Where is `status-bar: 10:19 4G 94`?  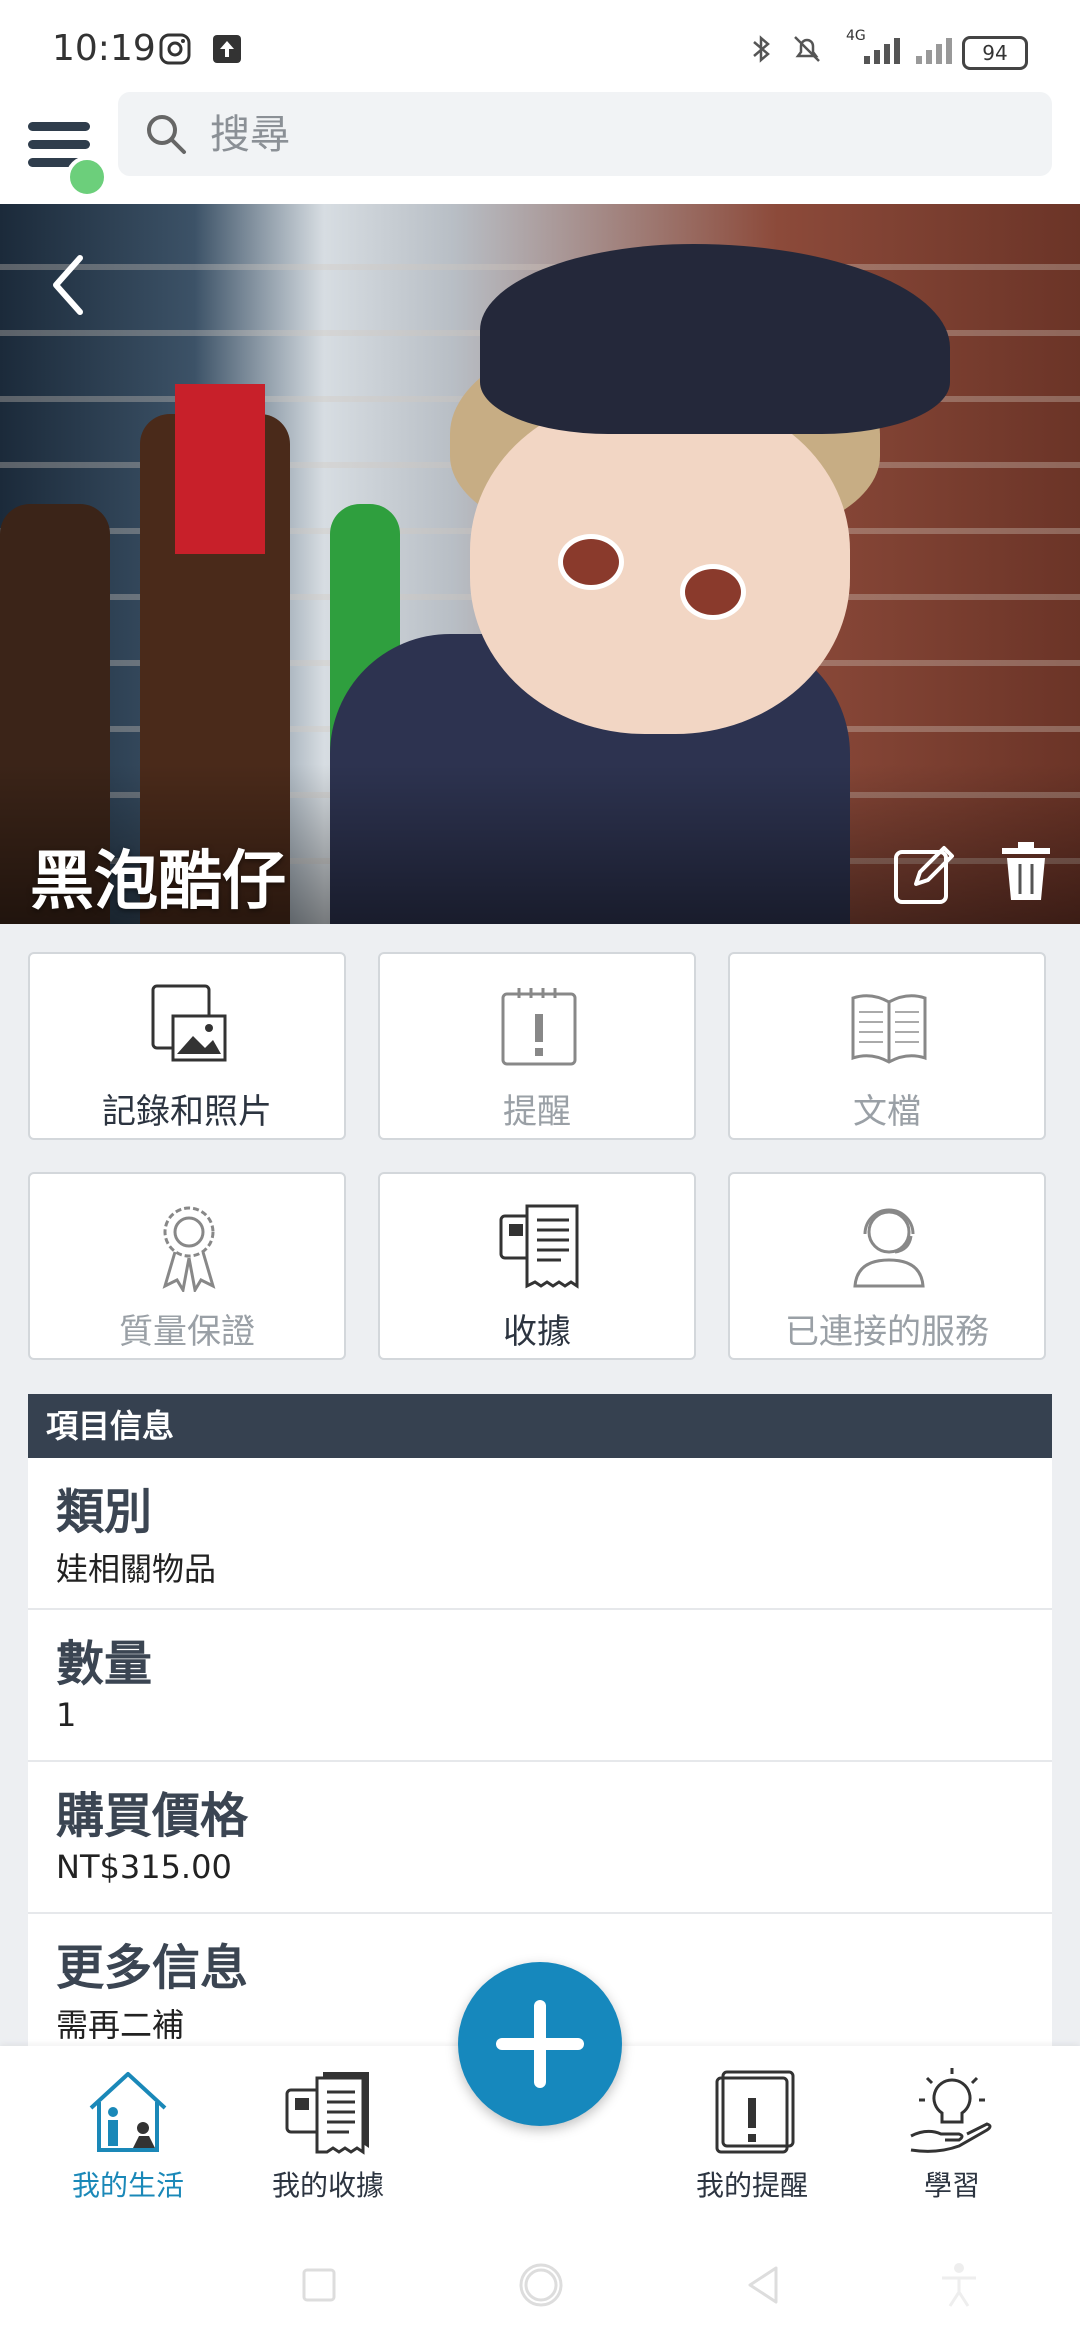
status-bar: 10:19 4G 94 is located at coordinates (540, 46).